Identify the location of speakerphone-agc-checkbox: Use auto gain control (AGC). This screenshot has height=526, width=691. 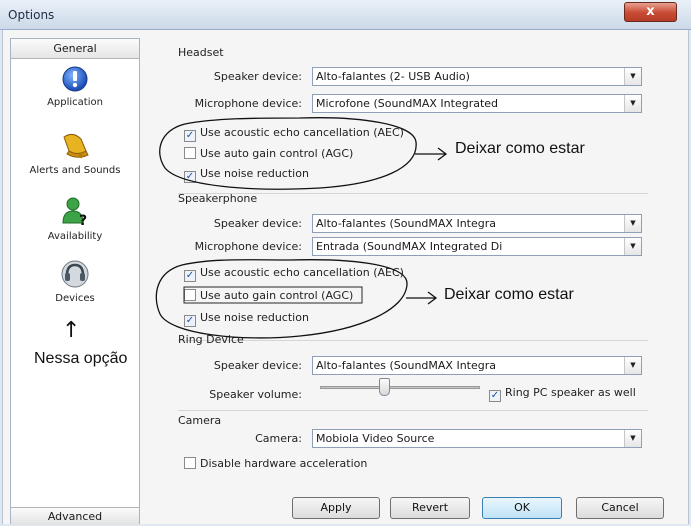
(268, 295).